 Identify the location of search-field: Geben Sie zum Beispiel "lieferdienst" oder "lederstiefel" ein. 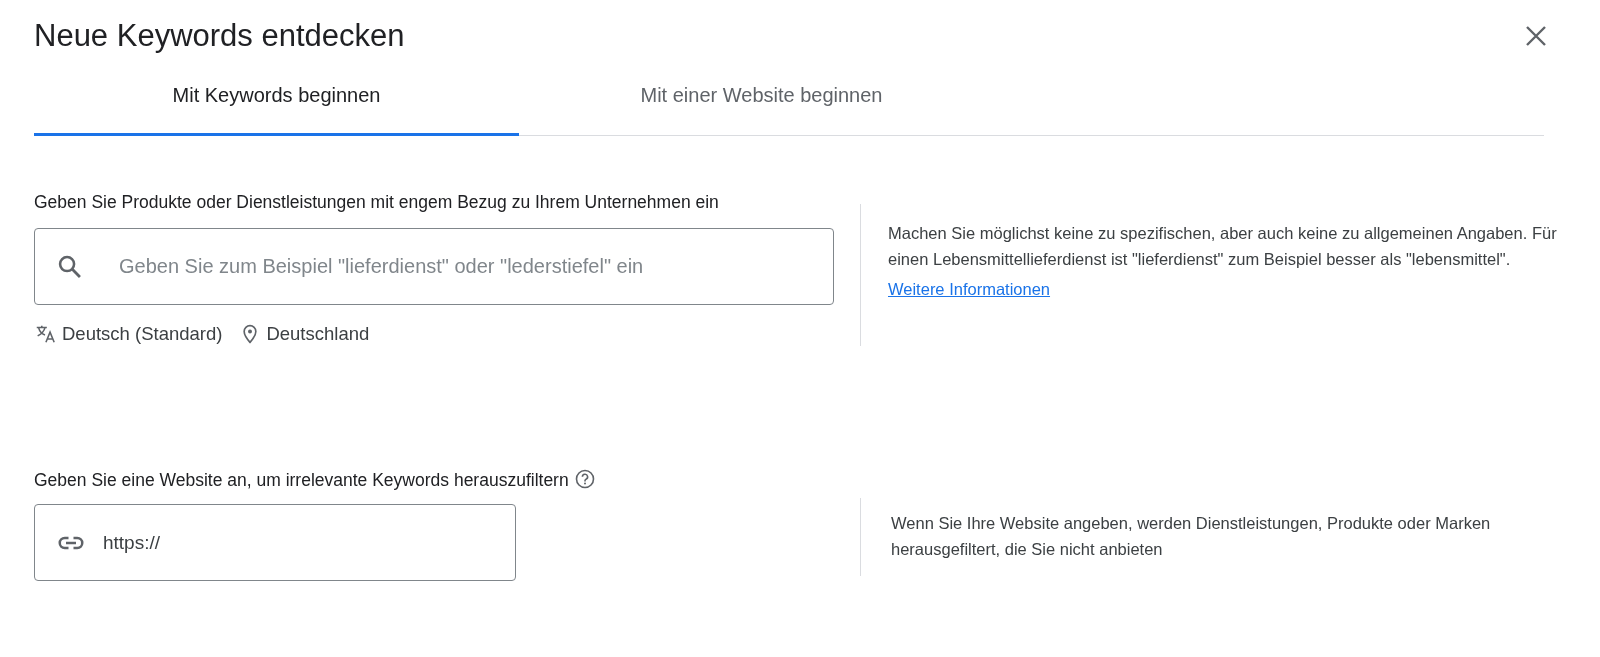
(434, 266).